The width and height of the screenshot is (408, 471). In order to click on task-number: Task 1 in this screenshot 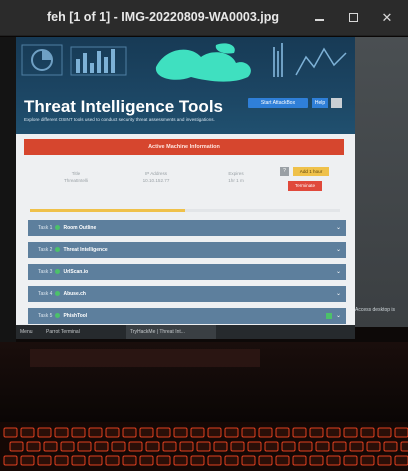, I will do `click(45, 228)`.